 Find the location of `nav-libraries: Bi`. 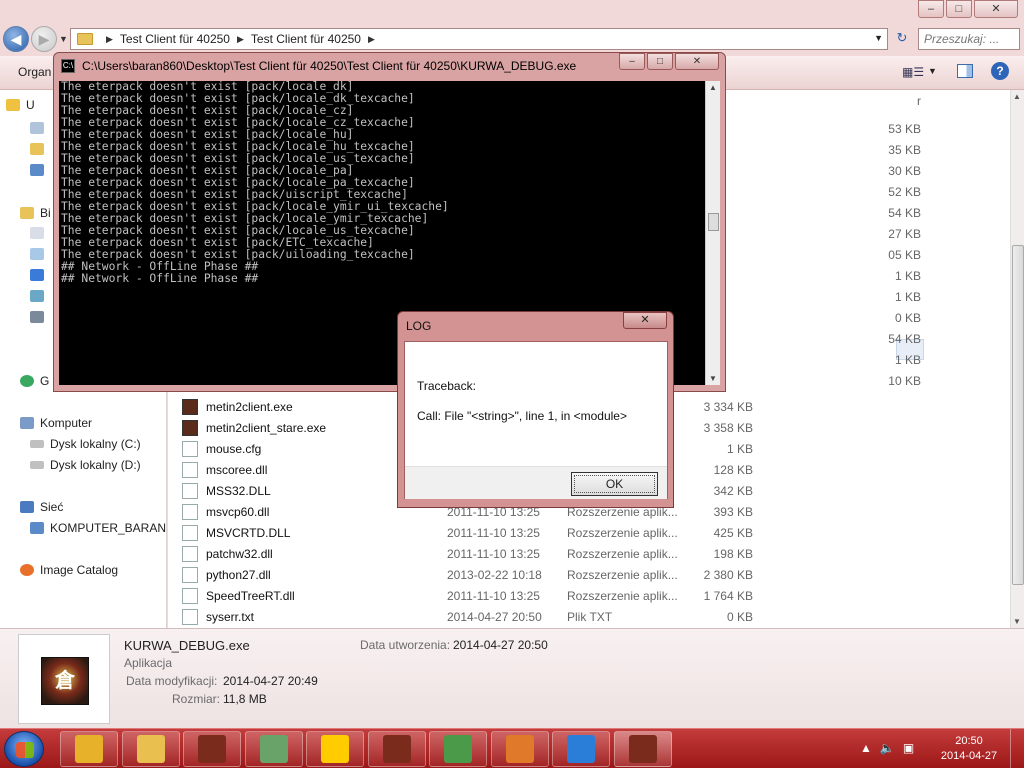

nav-libraries: Bi is located at coordinates (35, 213).